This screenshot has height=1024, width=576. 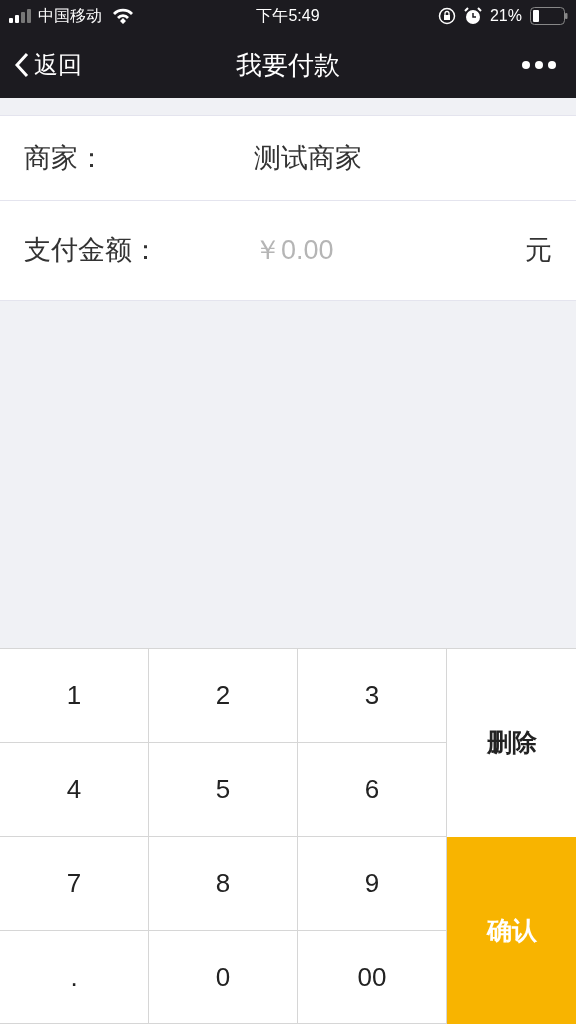 What do you see at coordinates (539, 65) in the screenshot?
I see `more-icon` at bounding box center [539, 65].